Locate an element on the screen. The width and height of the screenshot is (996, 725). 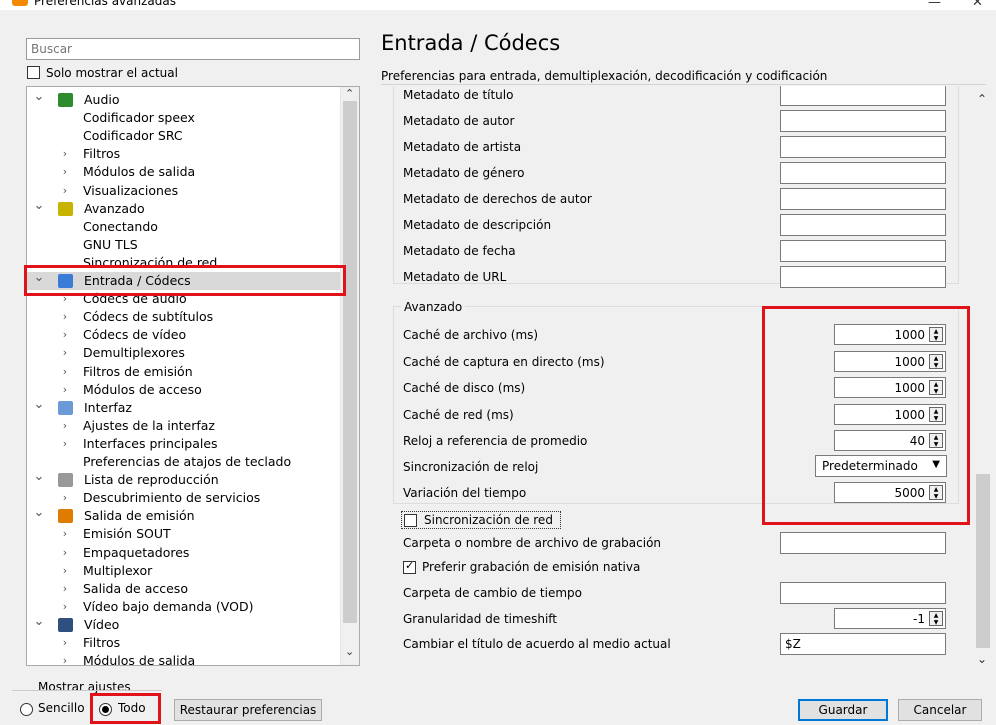
tree-category: ⌄ Avanzado is located at coordinates (185, 207).